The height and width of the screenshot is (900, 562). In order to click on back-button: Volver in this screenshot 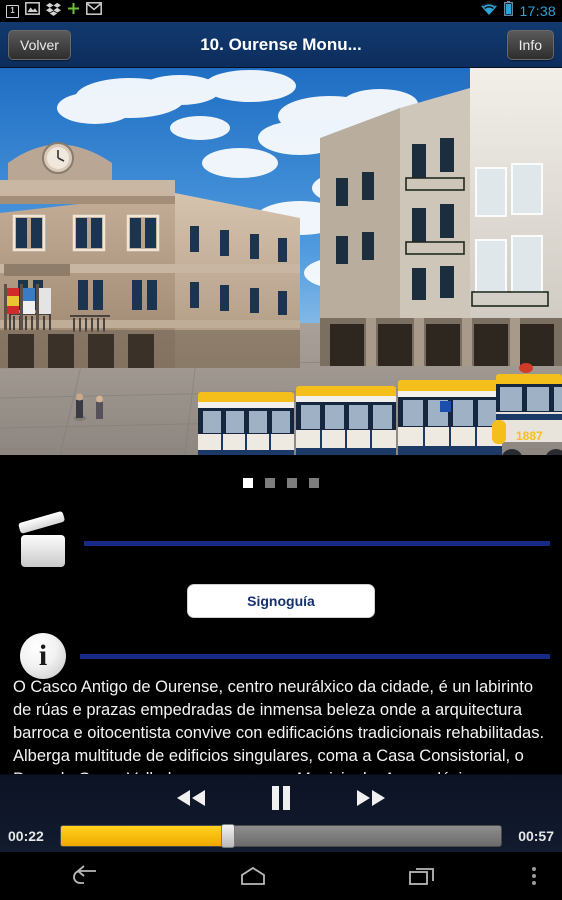, I will do `click(39, 44)`.